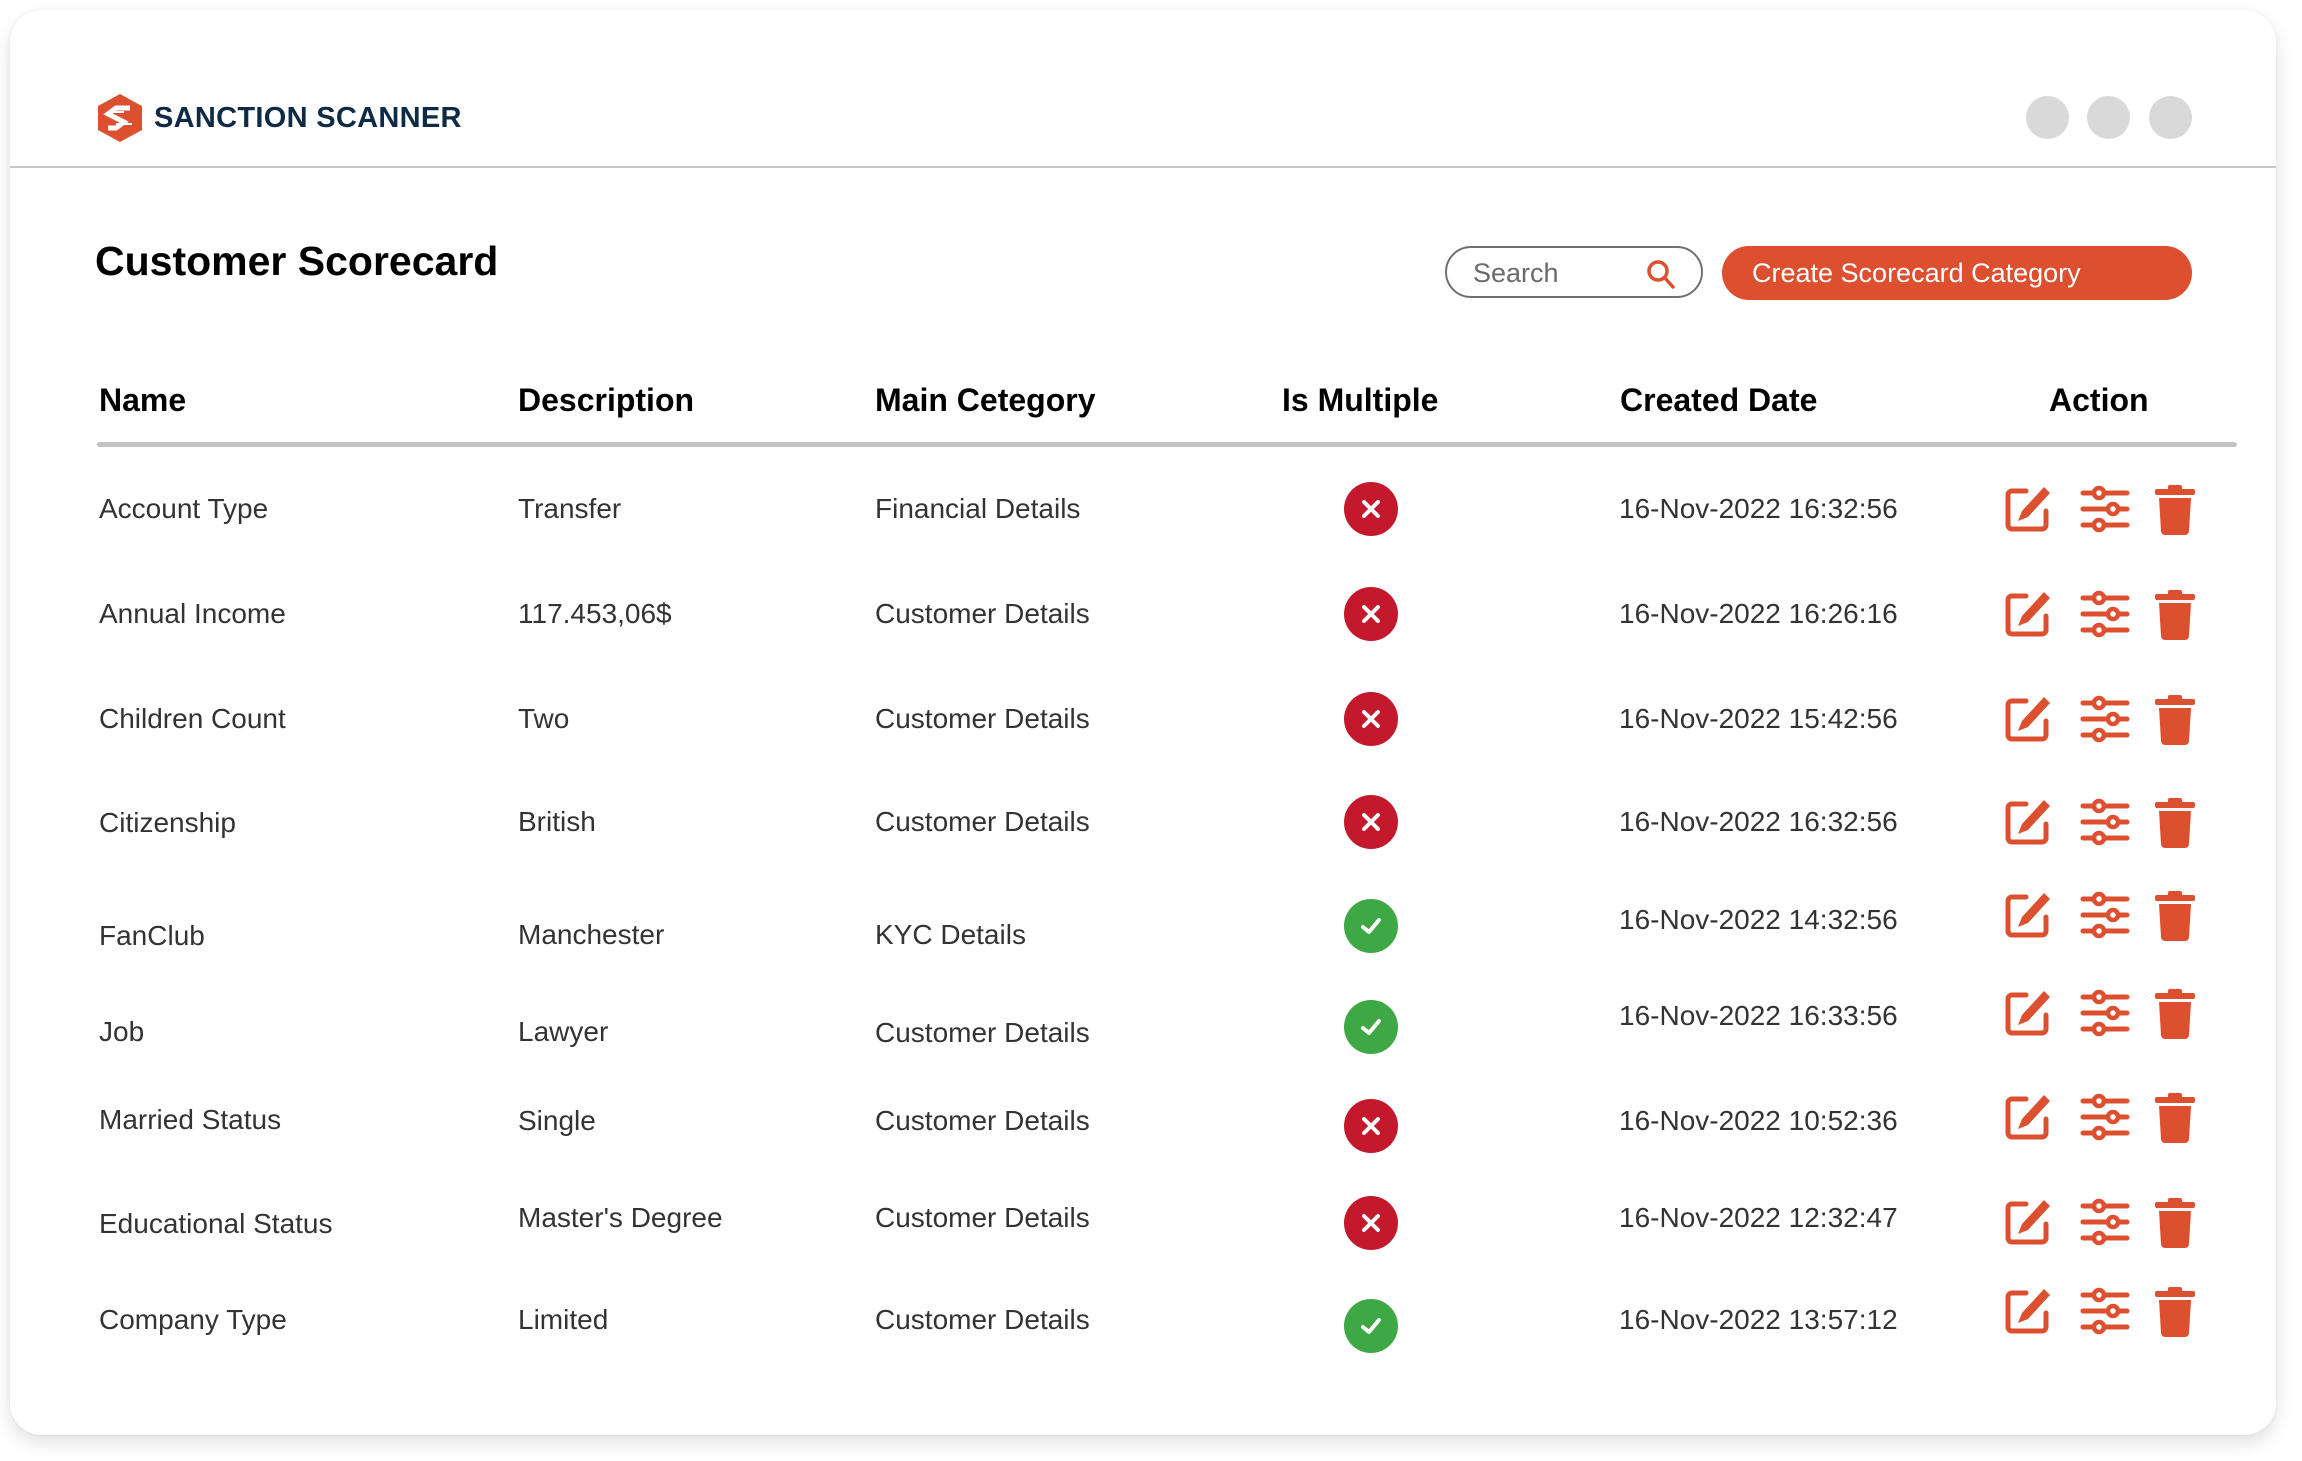 This screenshot has width=2302, height=1461. Describe the element at coordinates (190, 1119) in the screenshot. I see `cell-name: Married Status` at that location.